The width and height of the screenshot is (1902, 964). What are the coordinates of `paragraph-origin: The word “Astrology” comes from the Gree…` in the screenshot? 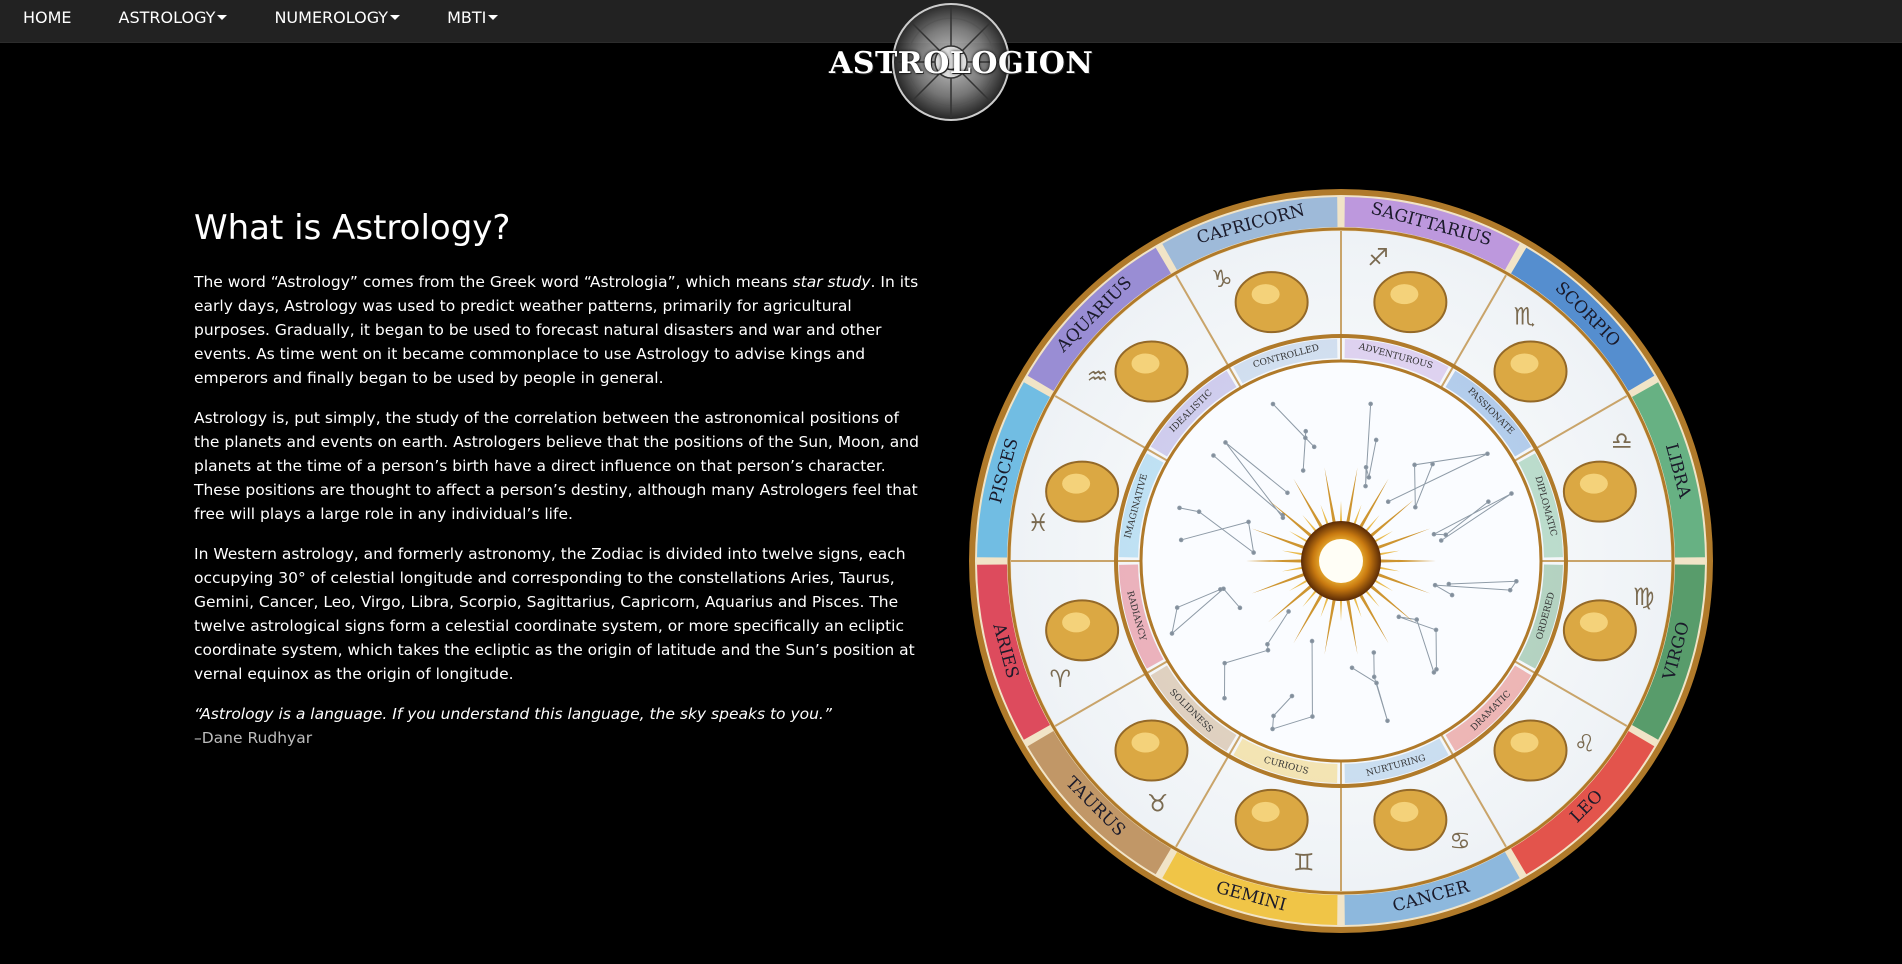 It's located at (559, 330).